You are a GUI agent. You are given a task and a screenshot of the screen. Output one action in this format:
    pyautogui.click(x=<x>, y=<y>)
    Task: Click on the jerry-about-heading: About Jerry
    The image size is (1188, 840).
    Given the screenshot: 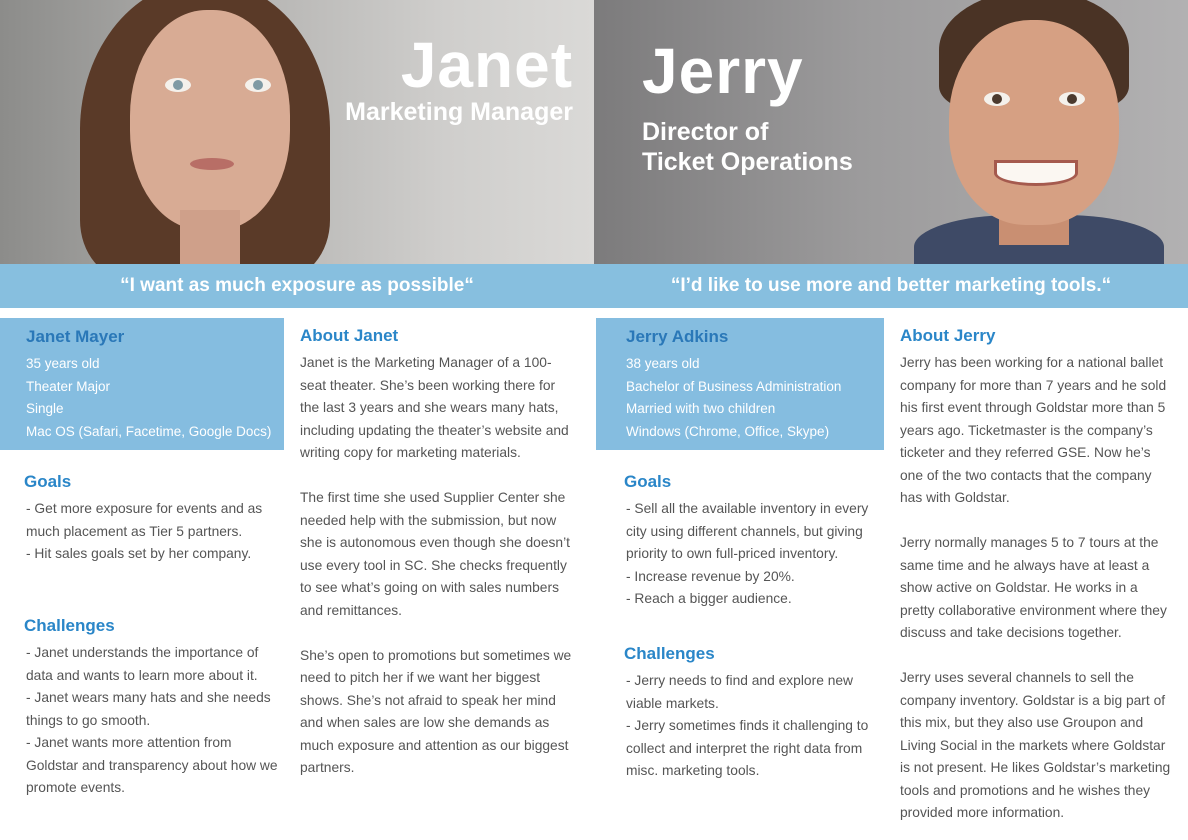 What is the action you would take?
    pyautogui.click(x=948, y=335)
    